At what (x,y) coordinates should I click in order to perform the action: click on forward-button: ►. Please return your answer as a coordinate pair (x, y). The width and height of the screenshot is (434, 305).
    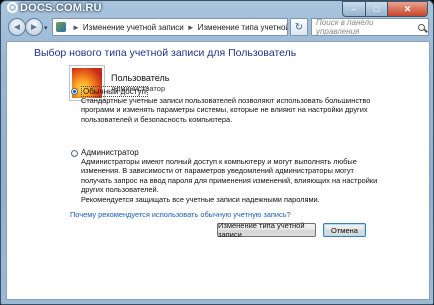
    Looking at the image, I should click on (34, 27).